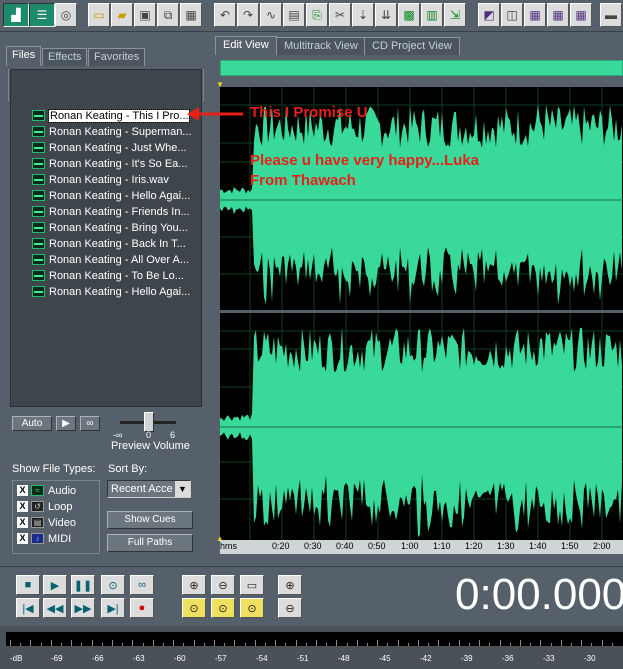 The height and width of the screenshot is (669, 623). What do you see at coordinates (65, 57) in the screenshot?
I see `tab-effects: Effects` at bounding box center [65, 57].